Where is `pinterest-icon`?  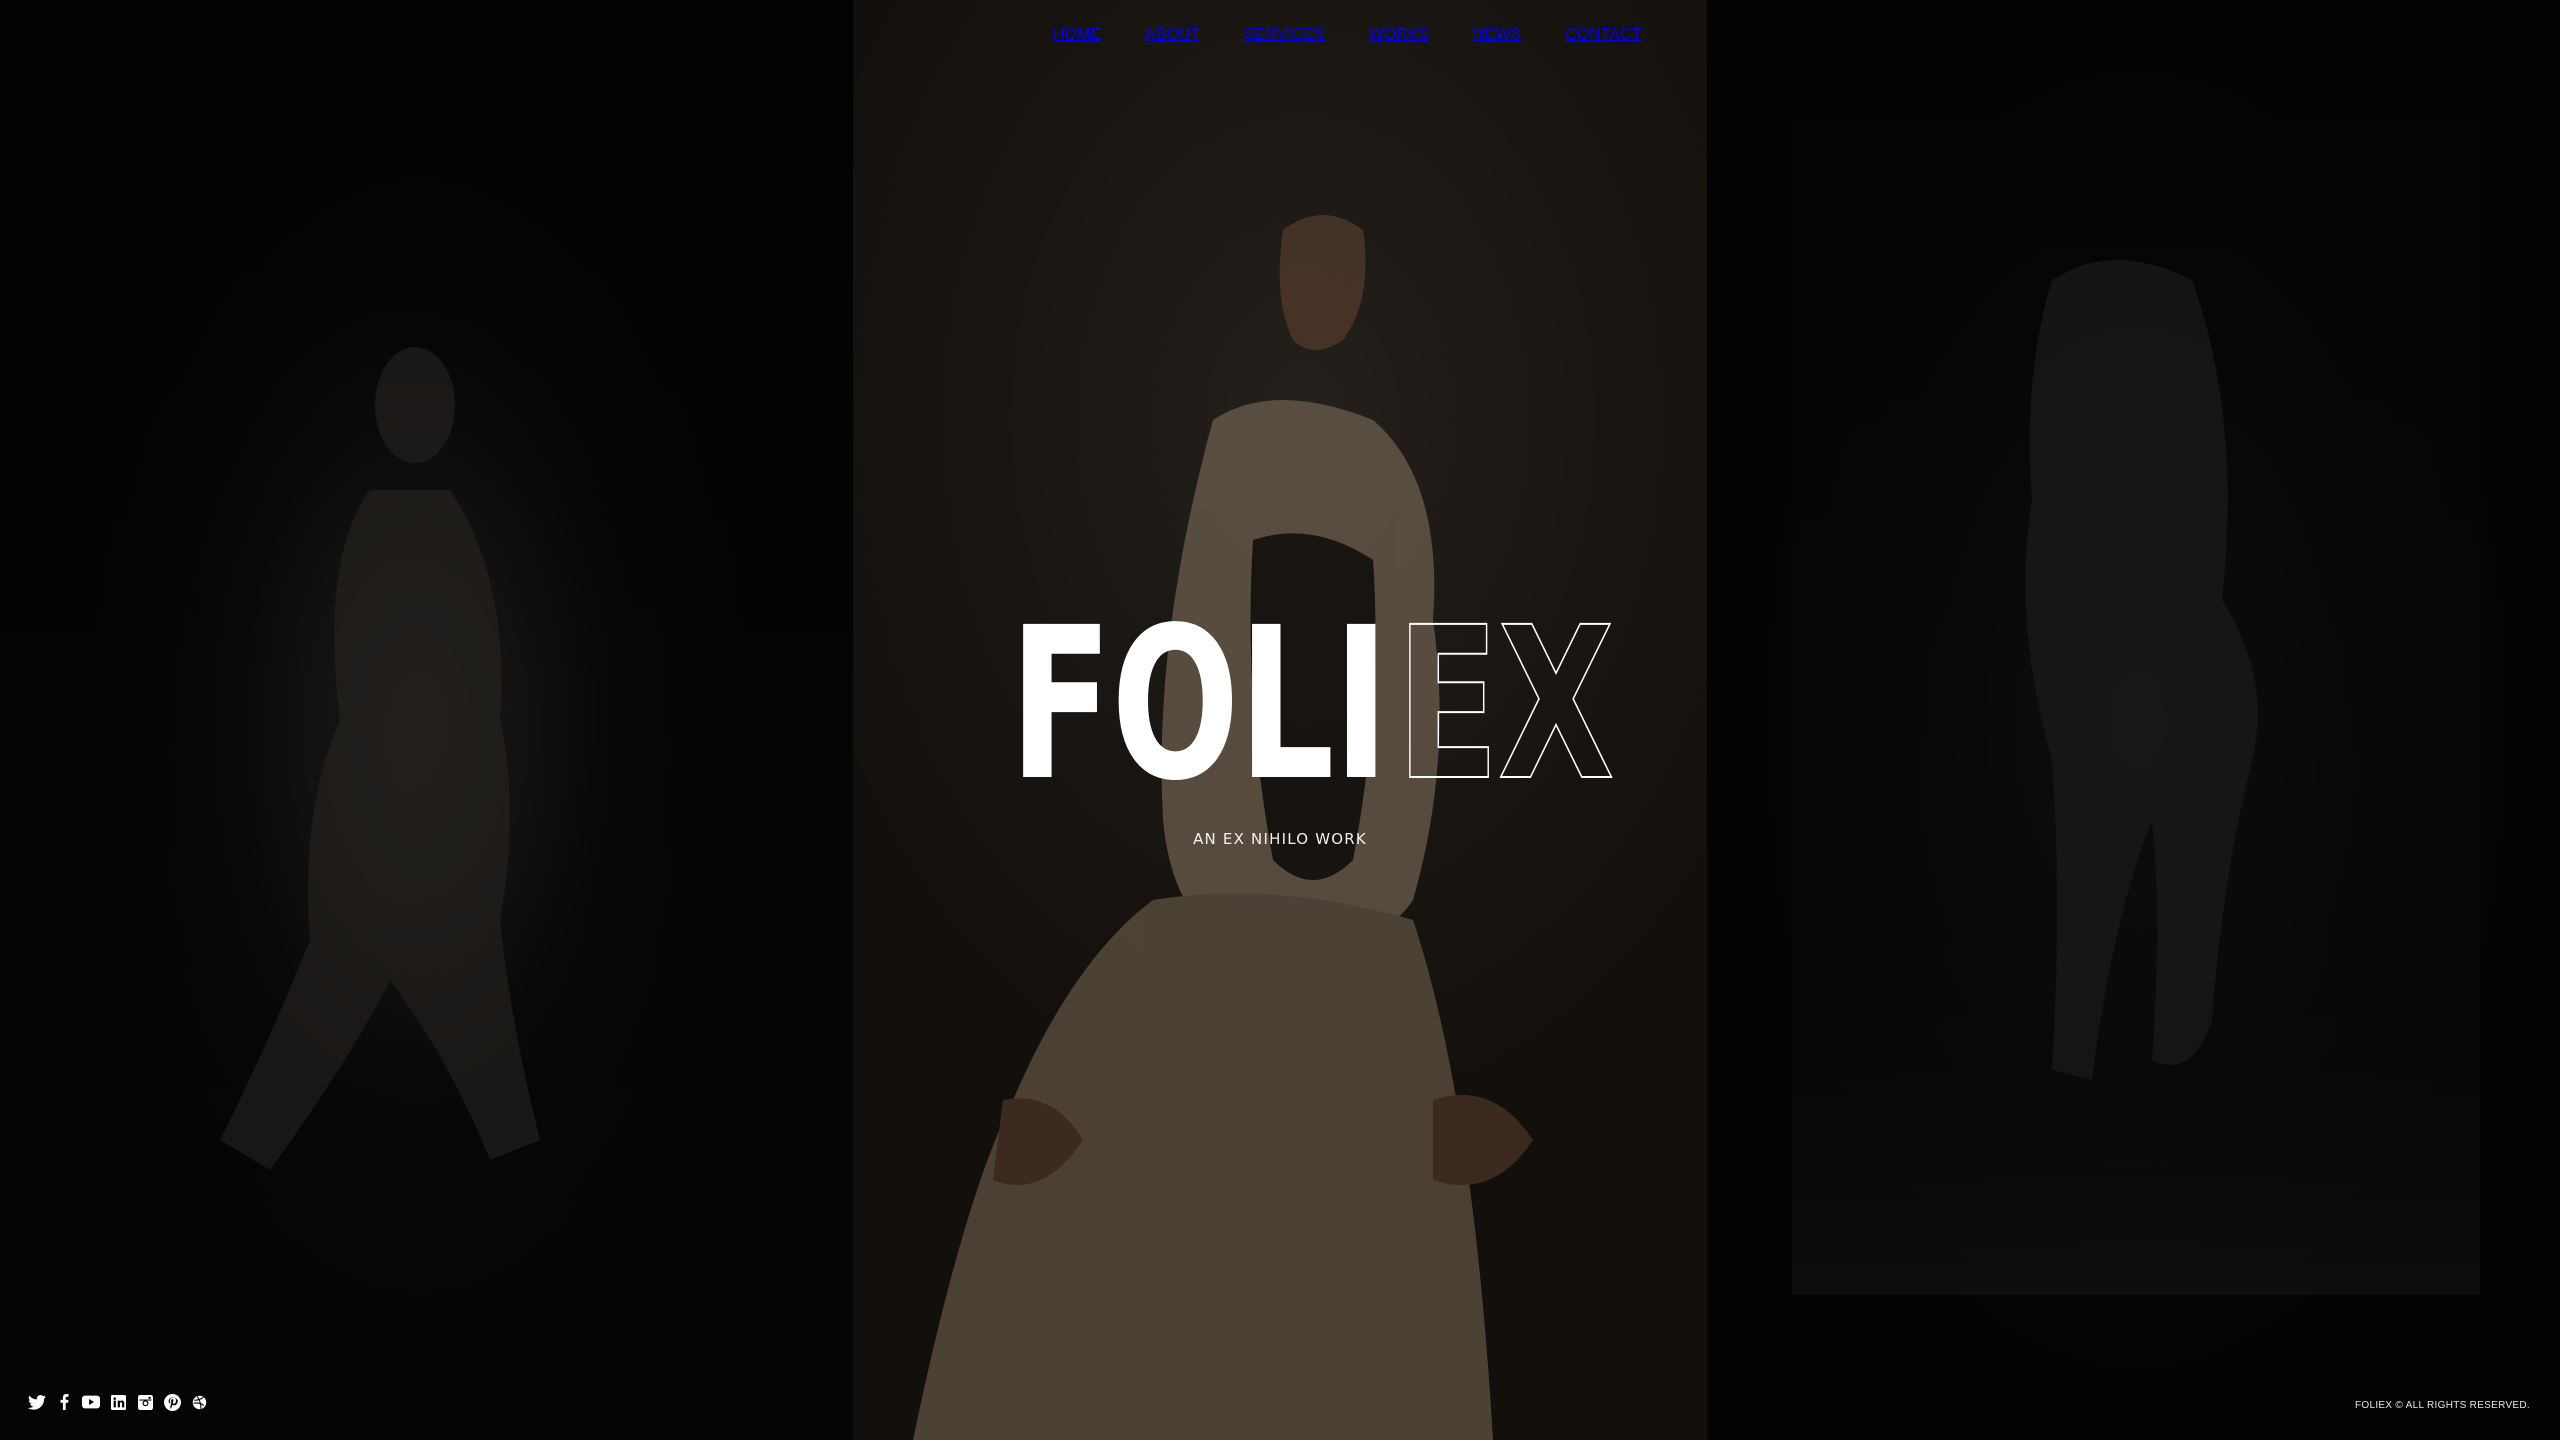
pinterest-icon is located at coordinates (172, 1402).